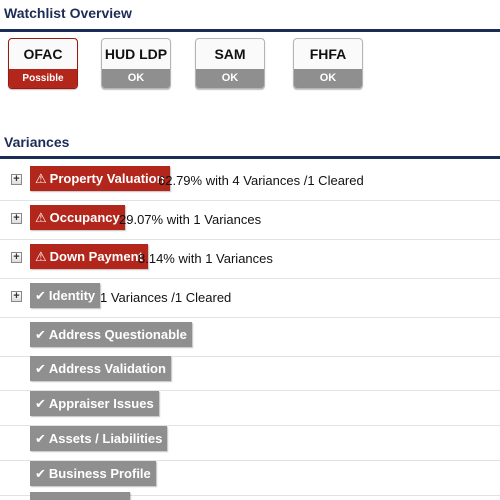 This screenshot has height=500, width=500. I want to click on variance-tag-address-validation: ✔ Address Validation, so click(100, 368).